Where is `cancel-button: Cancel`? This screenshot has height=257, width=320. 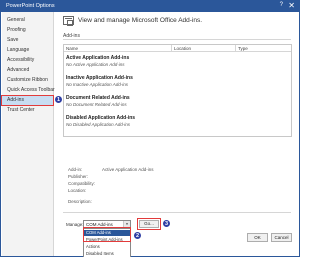 cancel-button: Cancel is located at coordinates (281, 237).